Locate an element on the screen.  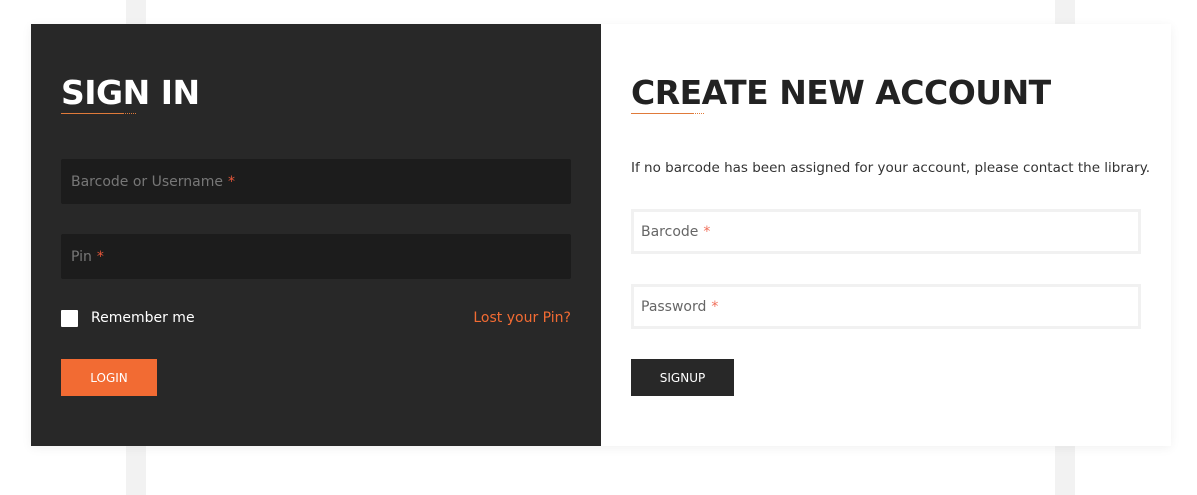
remember-me-checkbox is located at coordinates (69, 318).